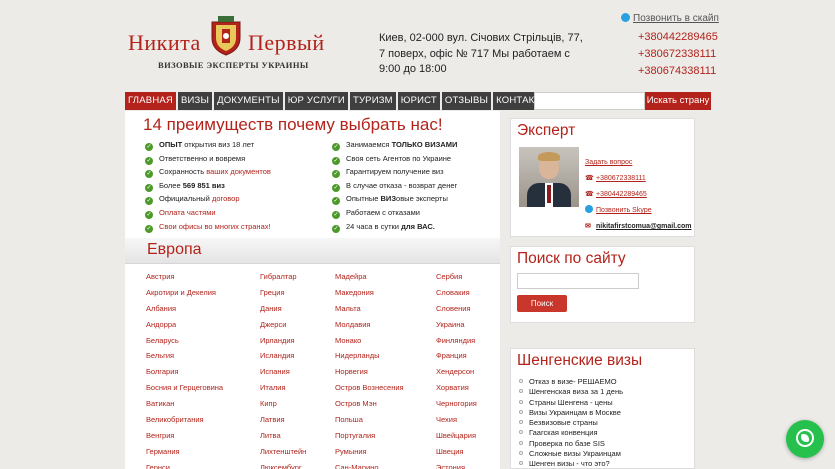  What do you see at coordinates (638, 163) in the screenshot?
I see `ask-question-link: Задать вопрос` at bounding box center [638, 163].